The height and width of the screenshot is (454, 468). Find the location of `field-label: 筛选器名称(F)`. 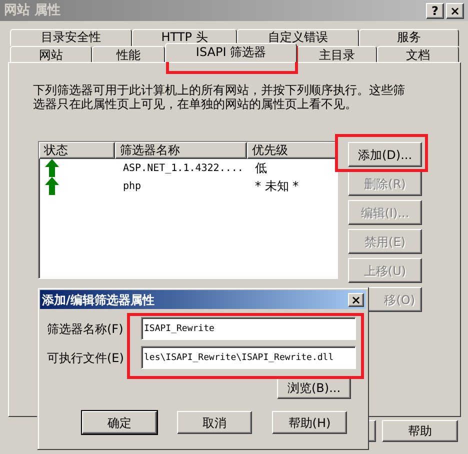

field-label: 筛选器名称(F) is located at coordinates (85, 329).